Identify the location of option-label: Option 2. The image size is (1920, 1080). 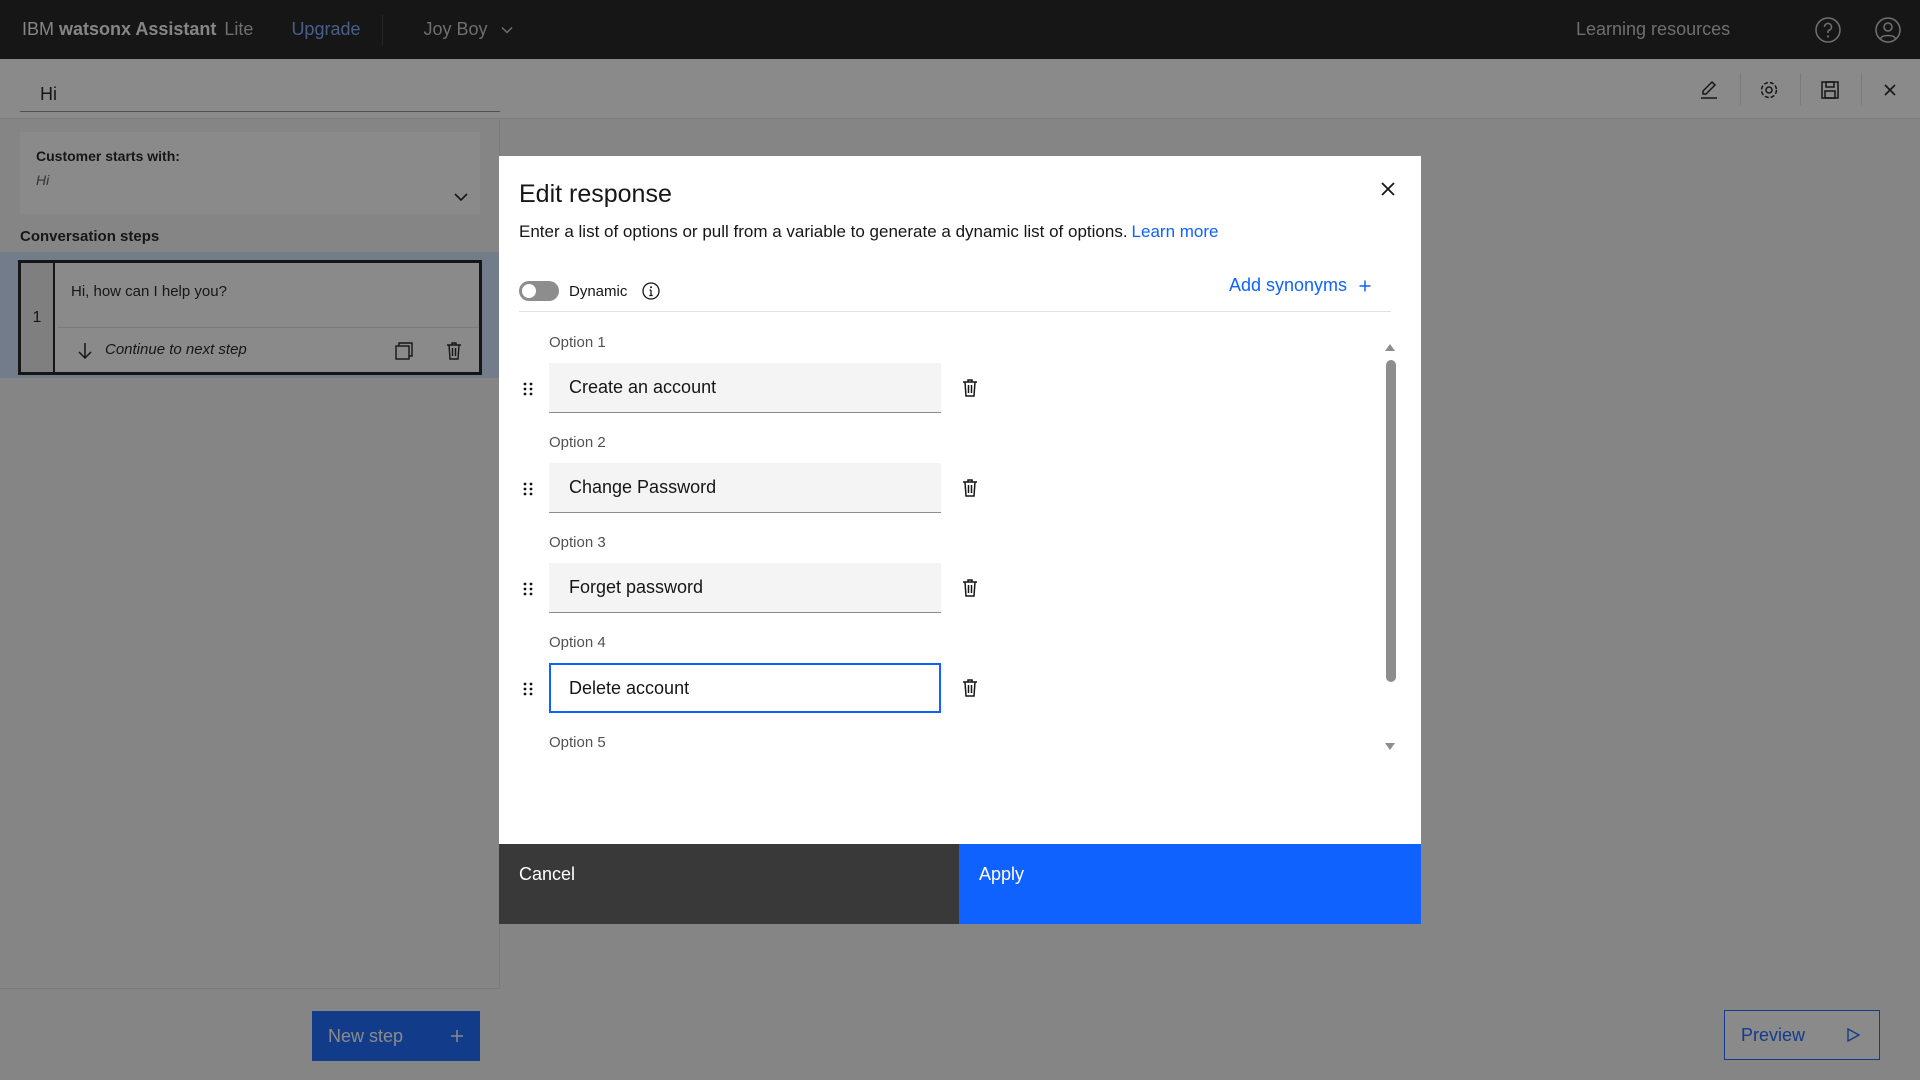
(577, 442).